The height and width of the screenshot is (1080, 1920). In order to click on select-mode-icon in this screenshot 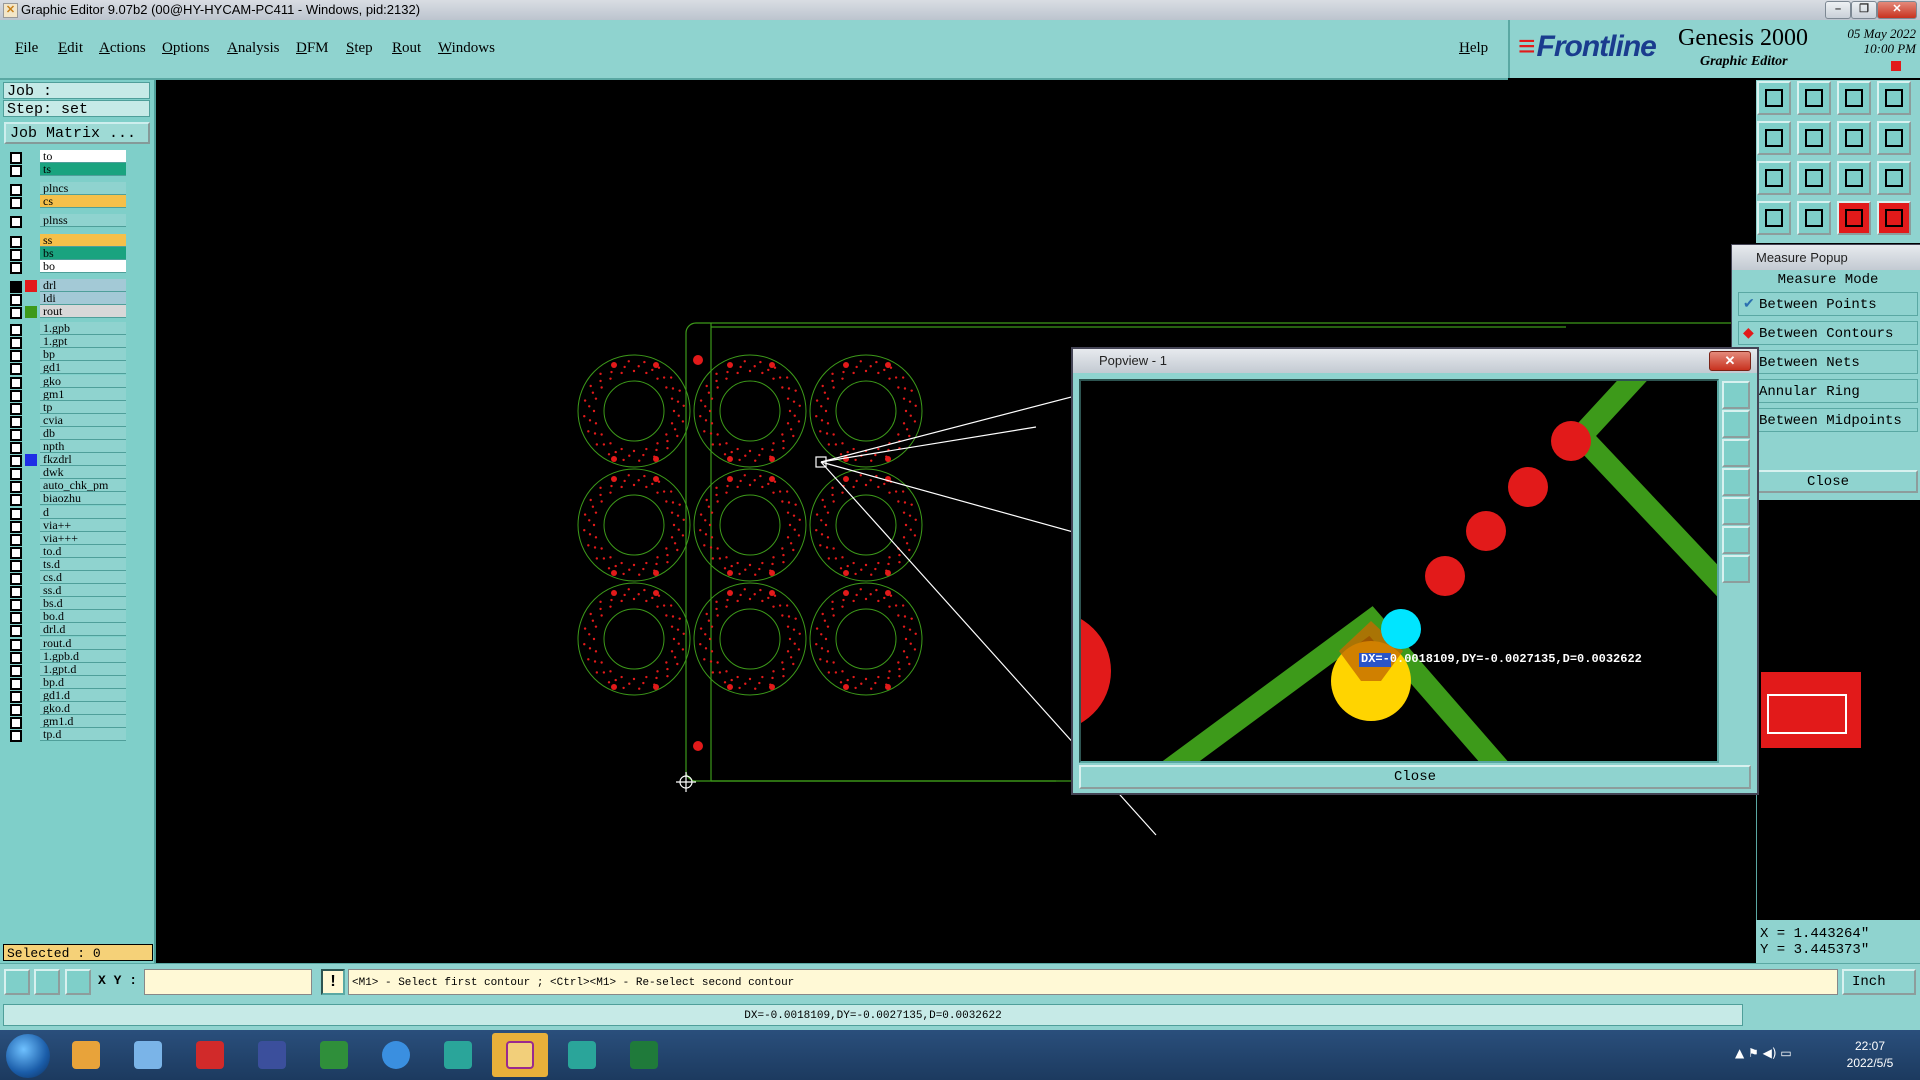, I will do `click(17, 982)`.